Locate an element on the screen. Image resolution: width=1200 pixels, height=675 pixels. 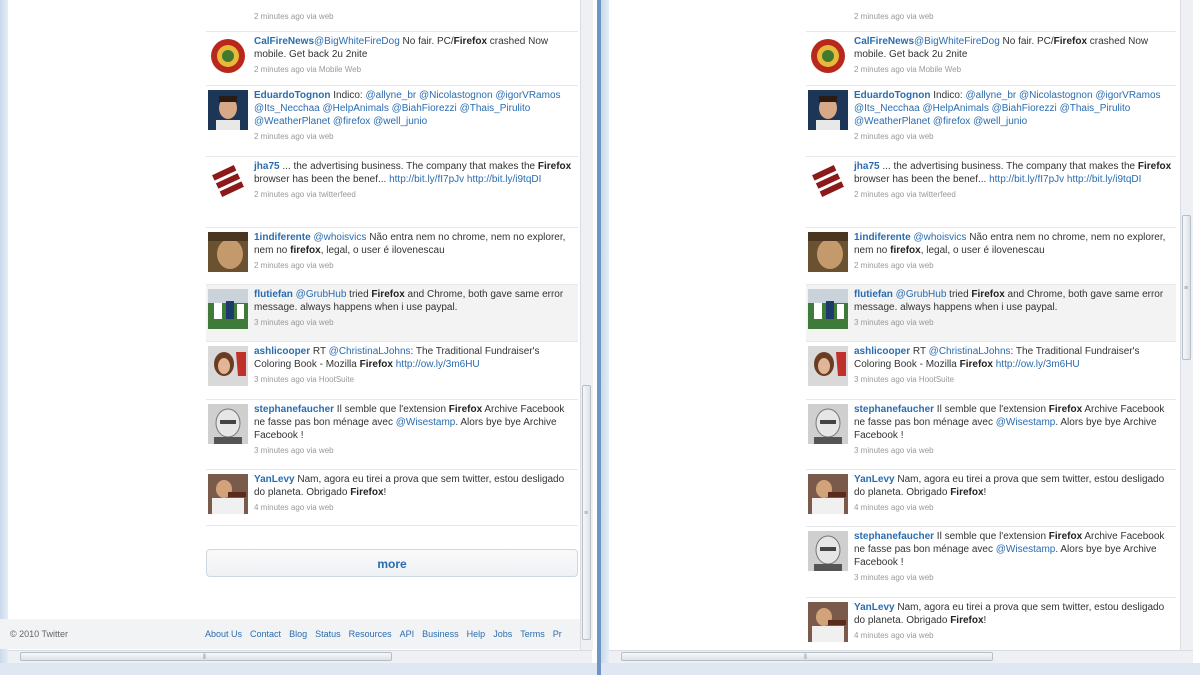
footer-link: Blog is located at coordinates (298, 634).